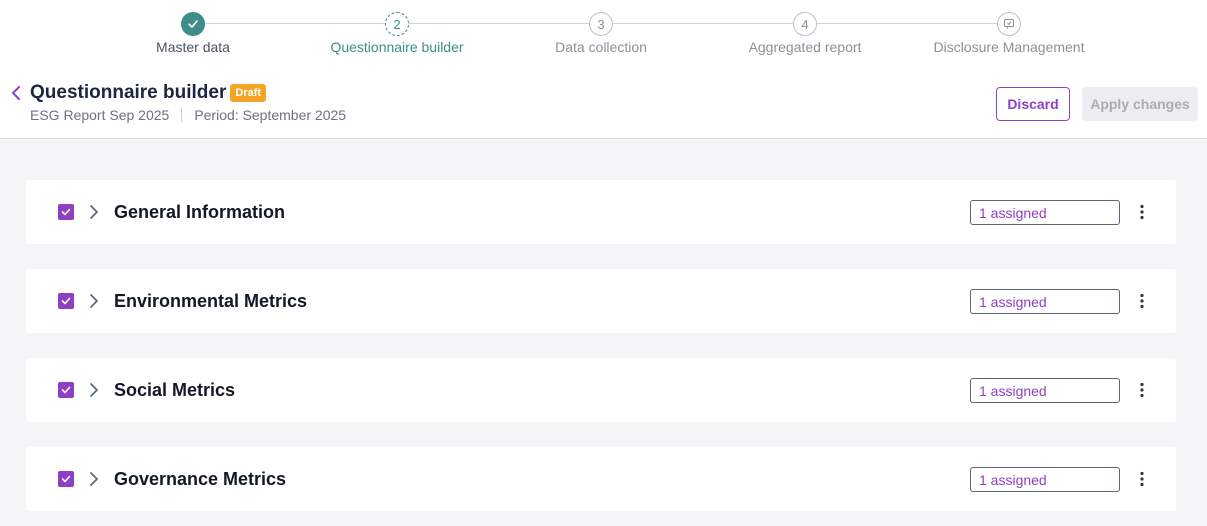 Image resolution: width=1207 pixels, height=526 pixels. I want to click on section-card: General Information 1 assigned, so click(601, 212).